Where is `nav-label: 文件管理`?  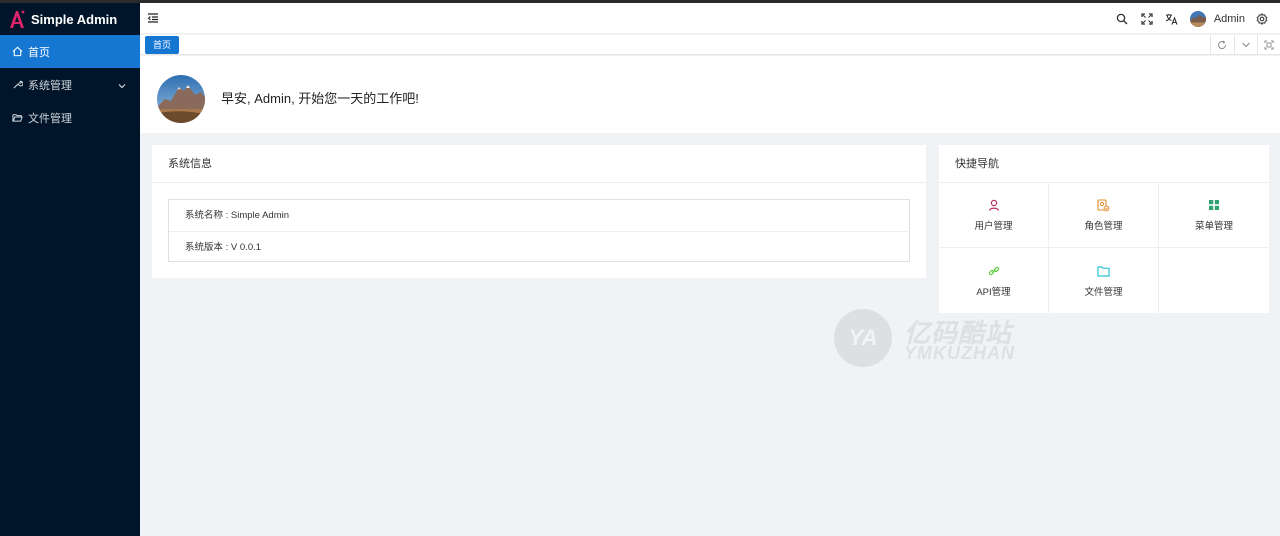
nav-label: 文件管理 is located at coordinates (1103, 292).